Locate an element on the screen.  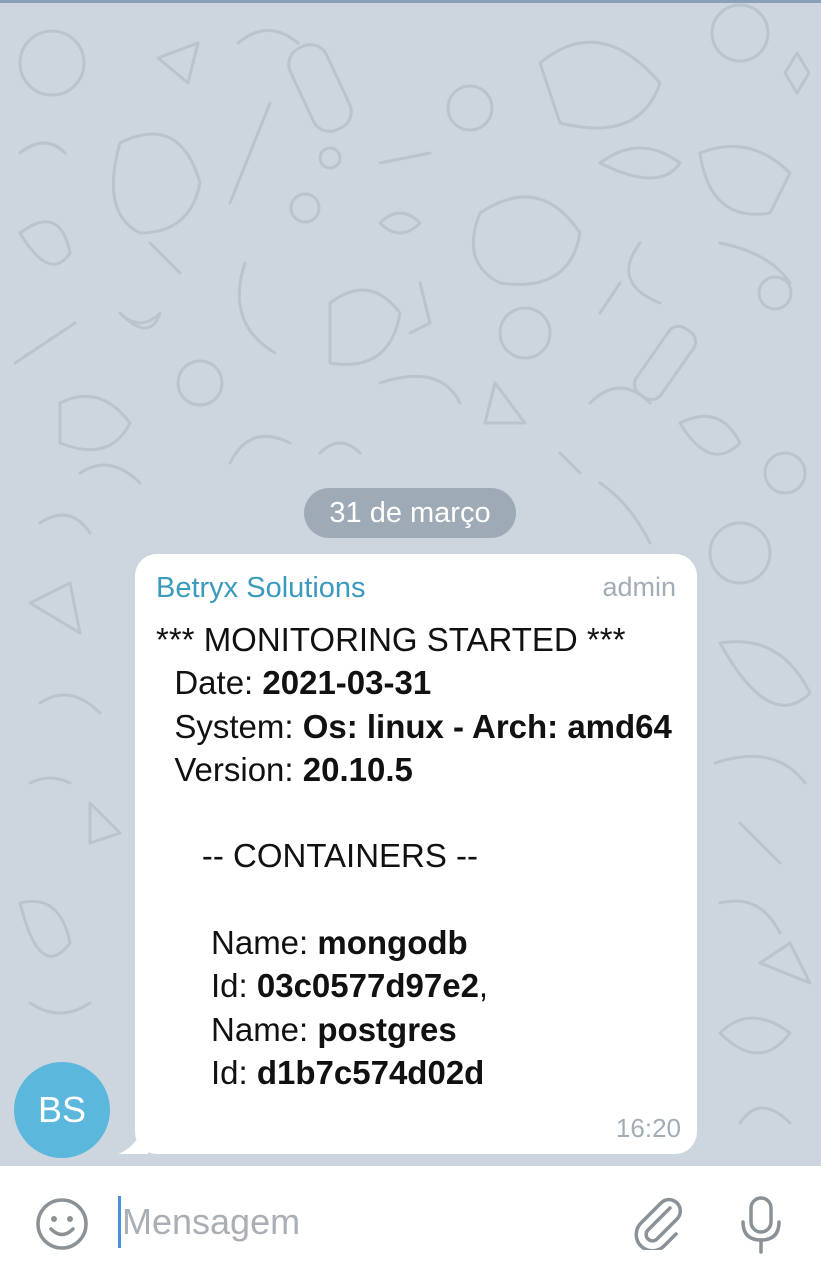
date-separator: 31 de março is located at coordinates (410, 513).